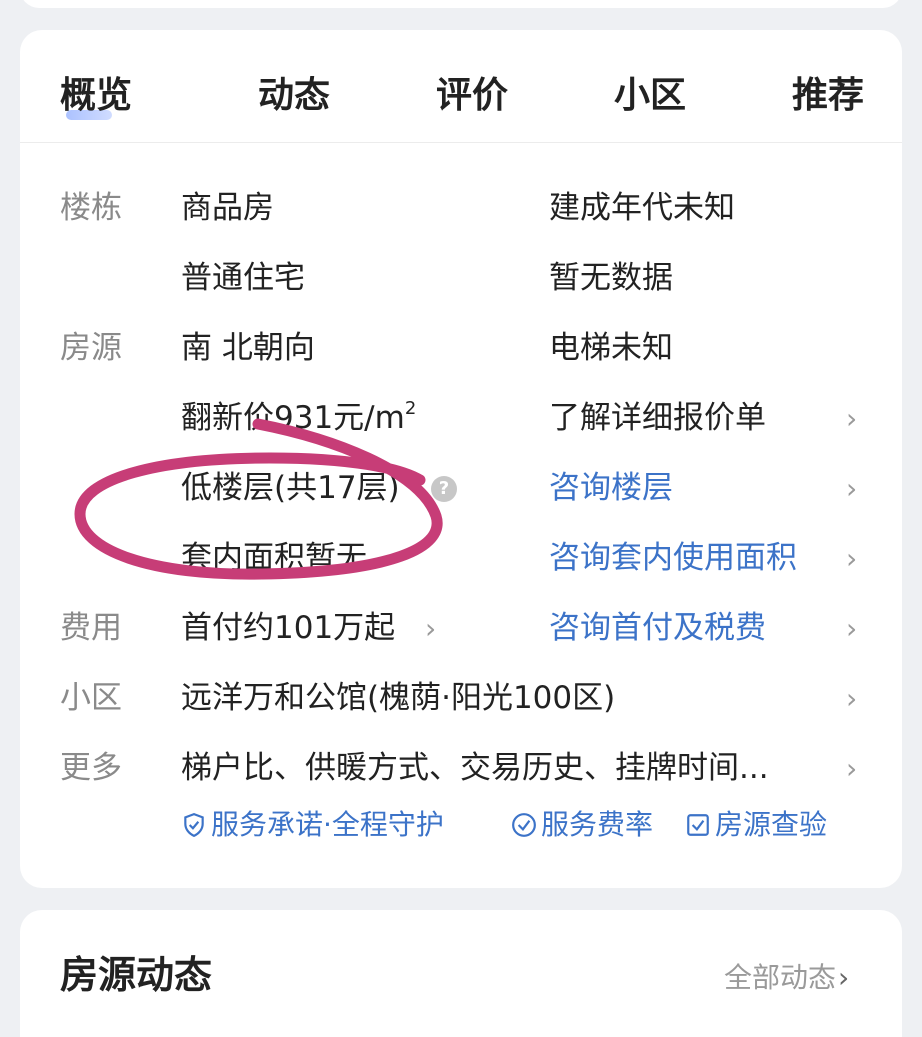  I want to click on section-title: 房源动态, so click(136, 975).